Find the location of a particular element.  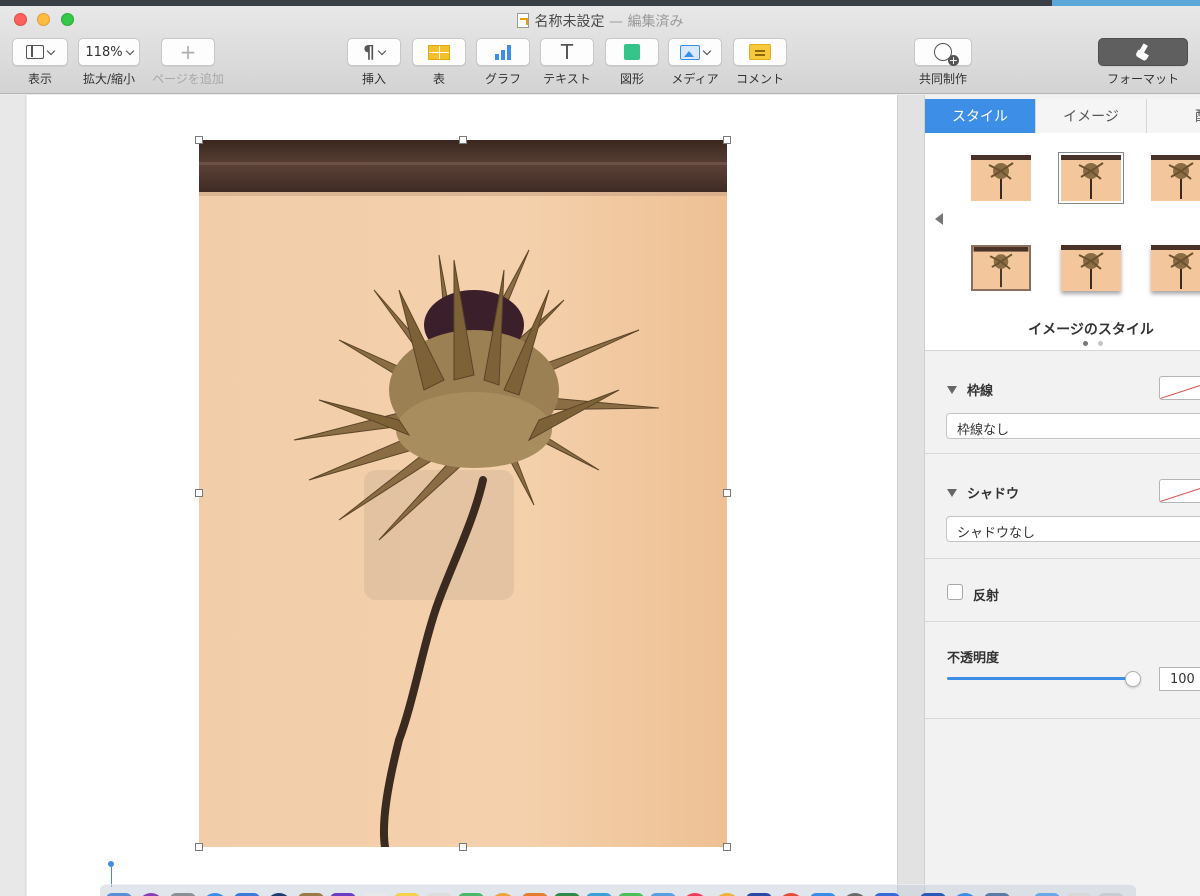

shadow-section: シャドウ シャドウなし is located at coordinates (1062, 507).